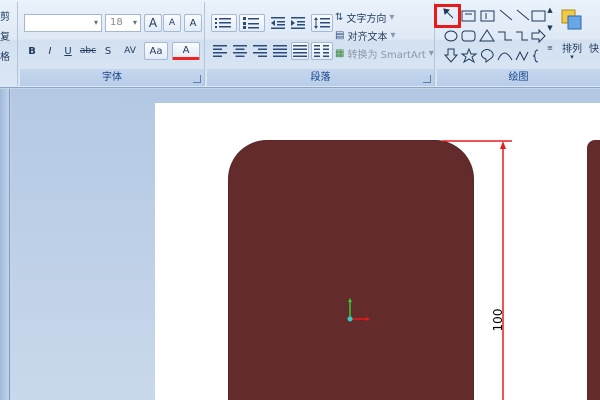 The width and height of the screenshot is (600, 400). What do you see at coordinates (538, 36) in the screenshot?
I see `right-arrow-shape-icon` at bounding box center [538, 36].